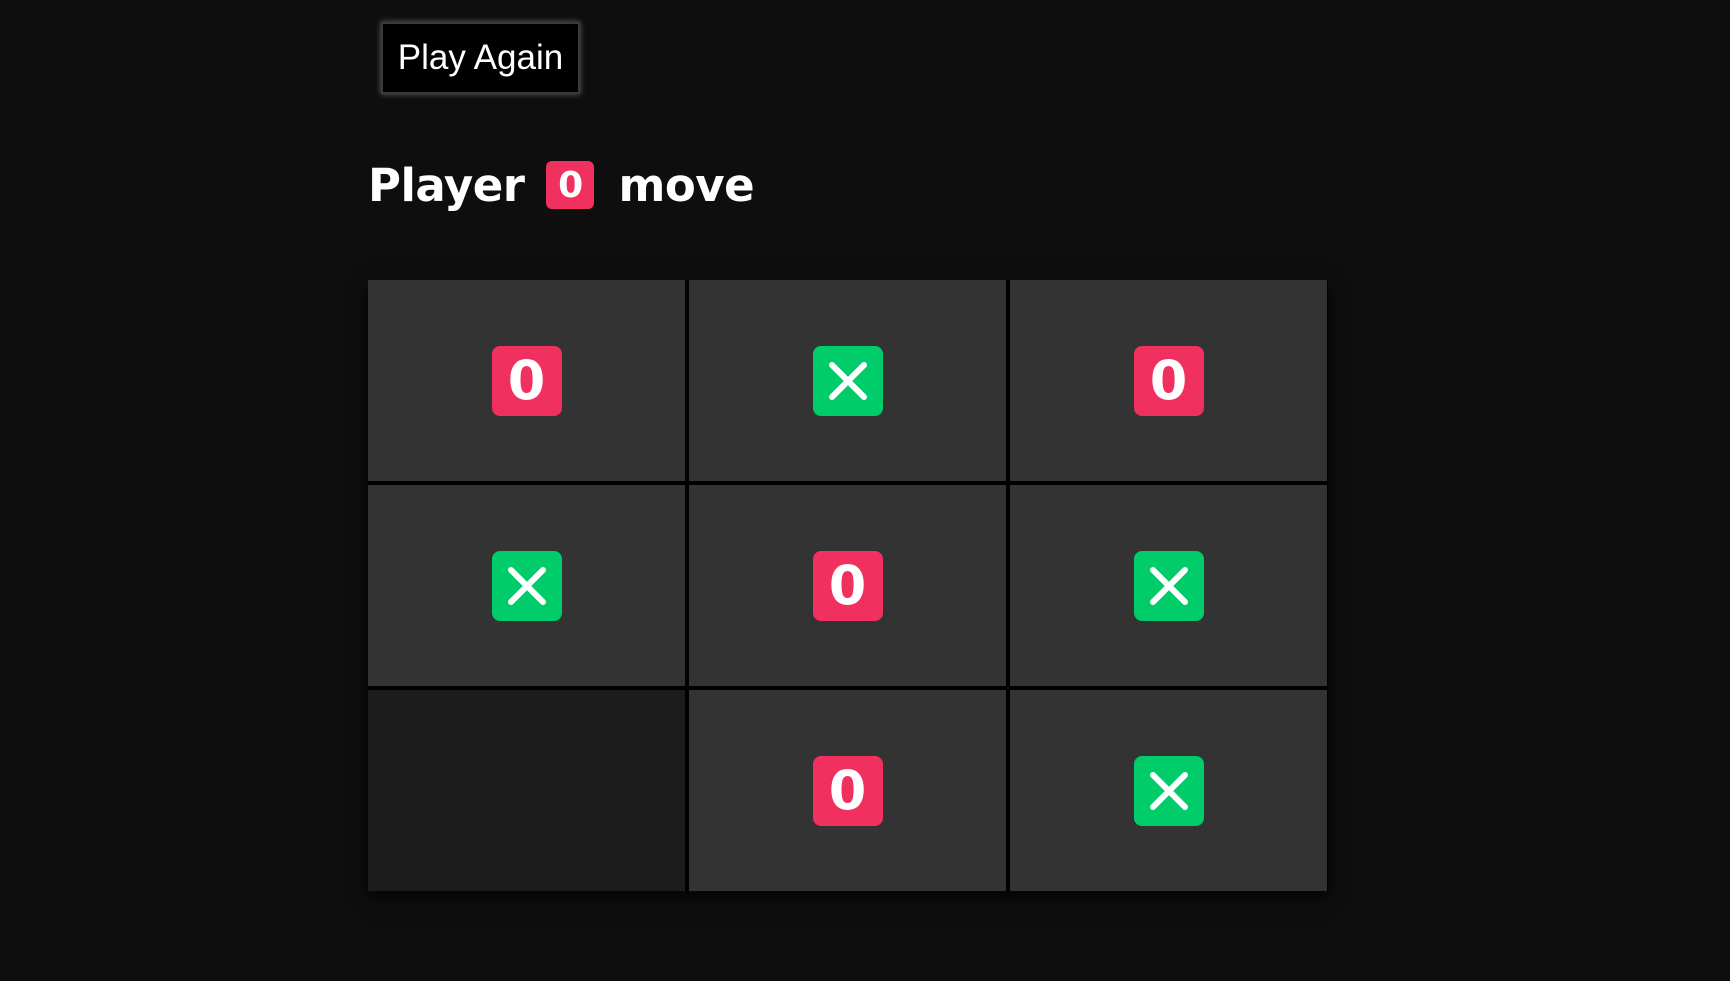 This screenshot has height=981, width=1730. Describe the element at coordinates (446, 185) in the screenshot. I see `status-prefix: Player` at that location.